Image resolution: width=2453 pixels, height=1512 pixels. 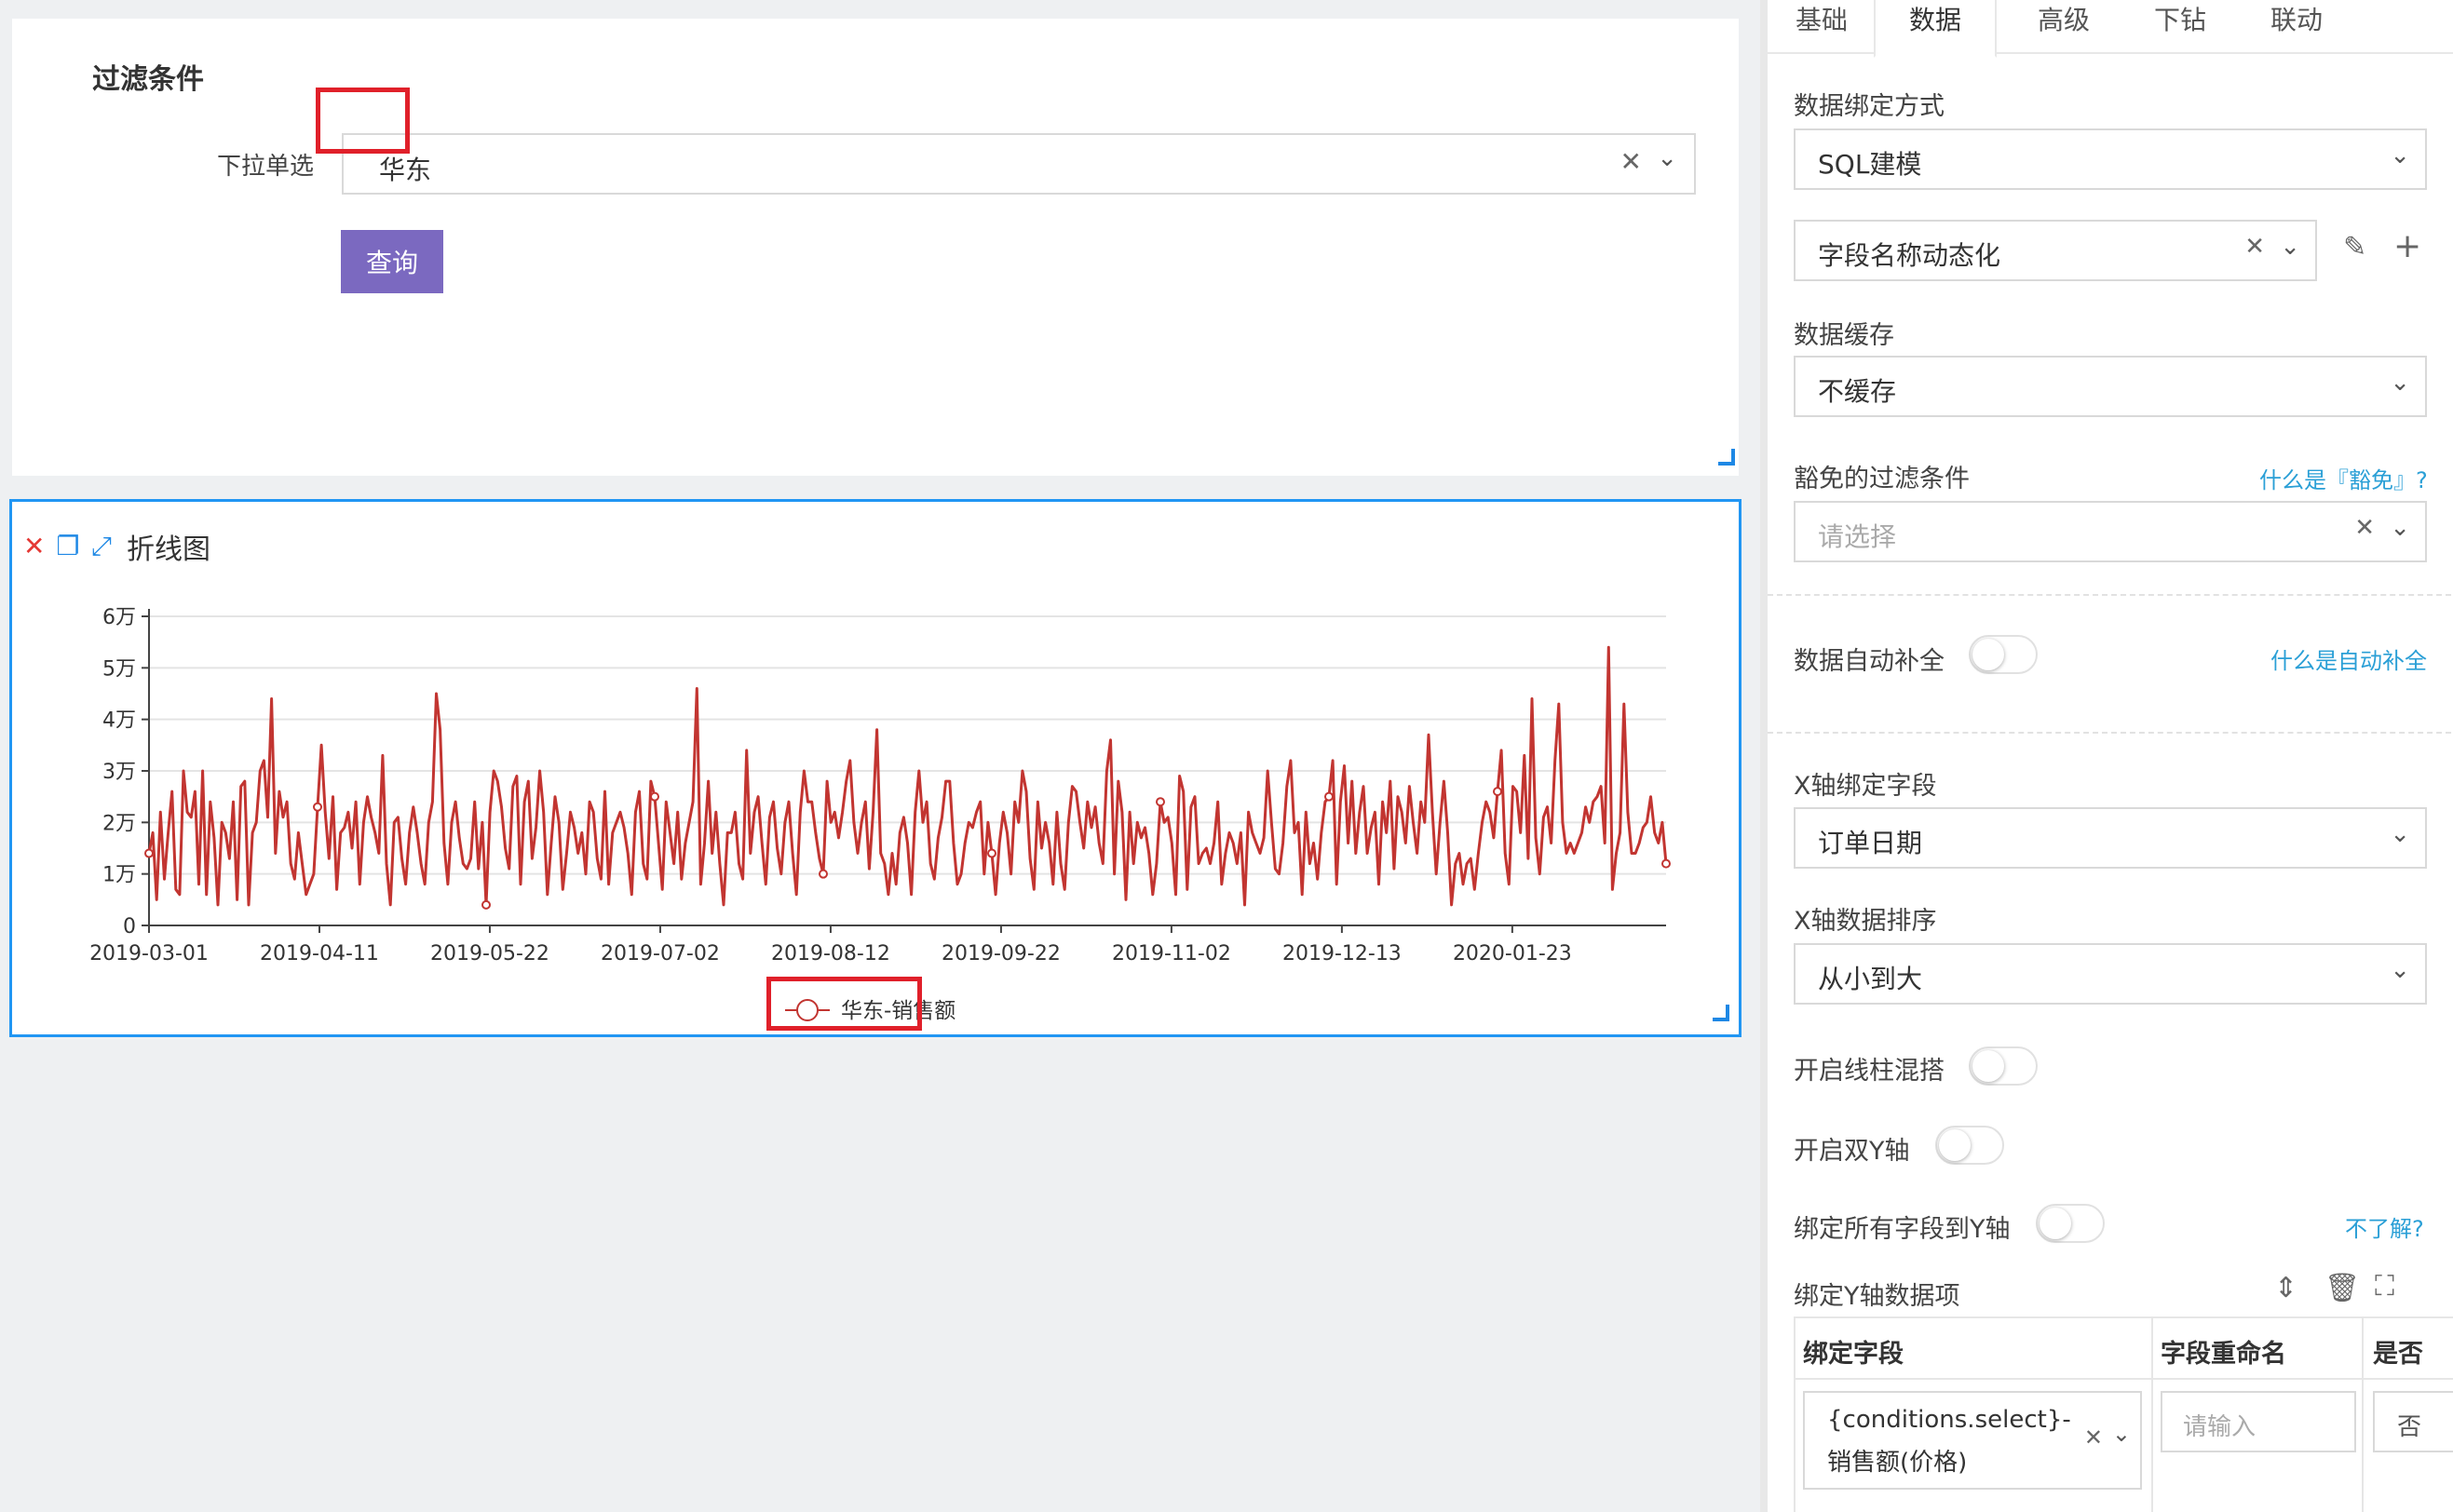 I want to click on exempt-filter-placeholder: 请选择, so click(x=1857, y=536).